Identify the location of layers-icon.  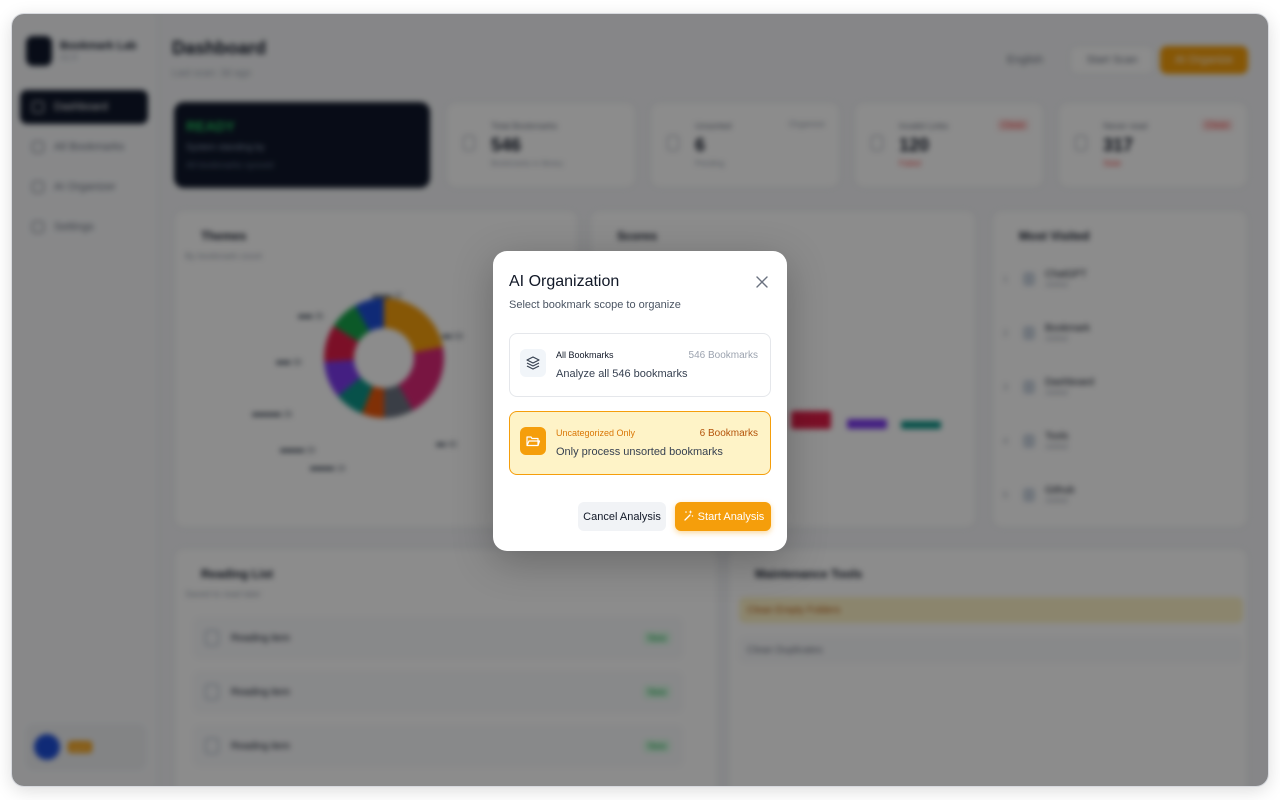
(533, 363).